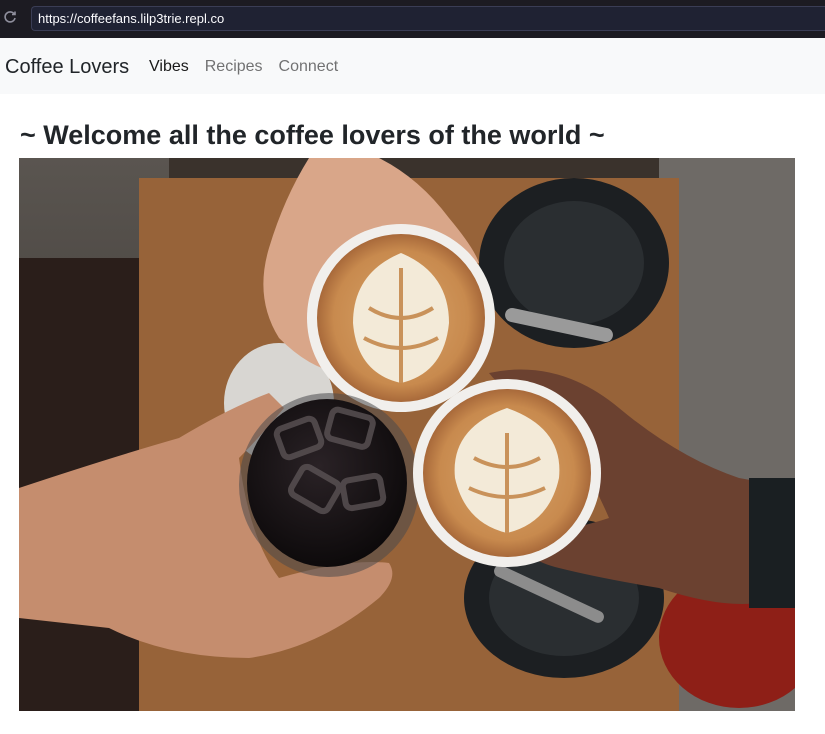 The height and width of the screenshot is (734, 825). What do you see at coordinates (131, 18) in the screenshot?
I see `address-bar-url: https://coffeefans.lilp3trie.repl.co` at bounding box center [131, 18].